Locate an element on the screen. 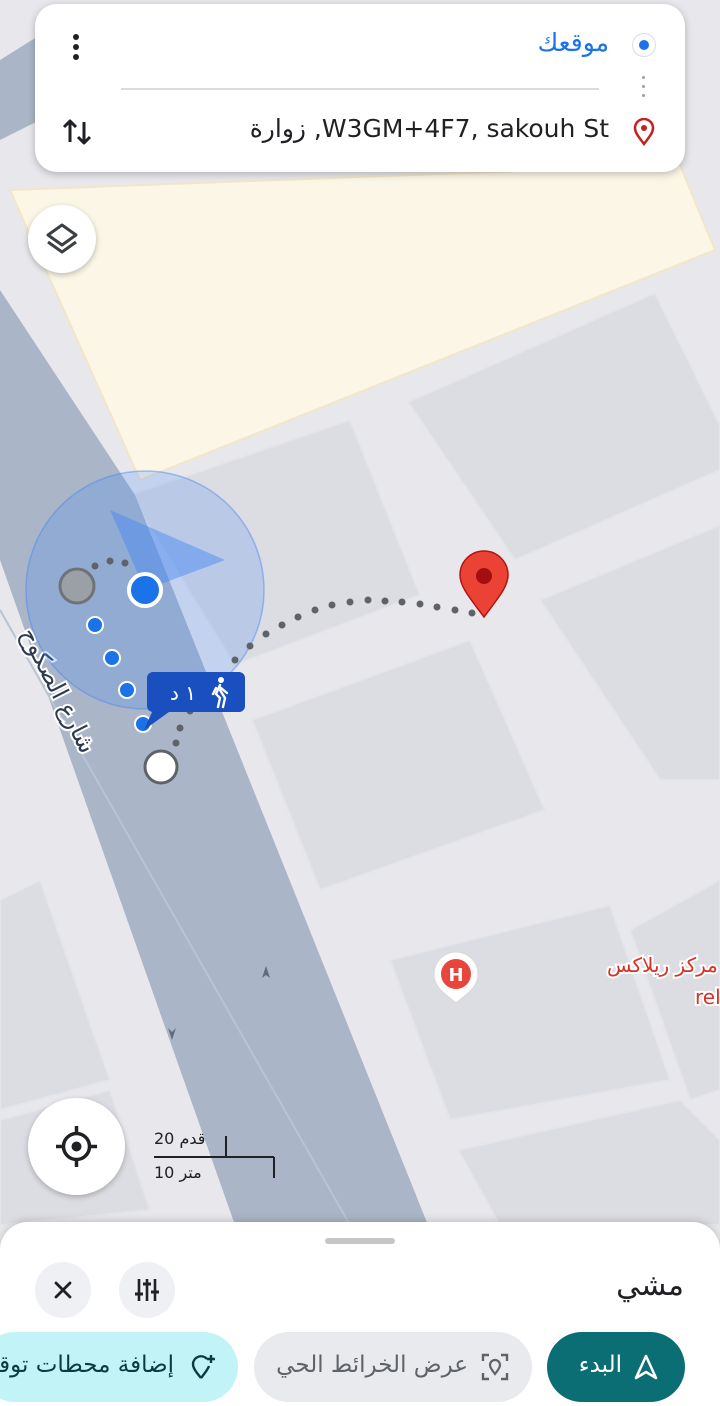  start-label: البدء is located at coordinates (600, 1365).